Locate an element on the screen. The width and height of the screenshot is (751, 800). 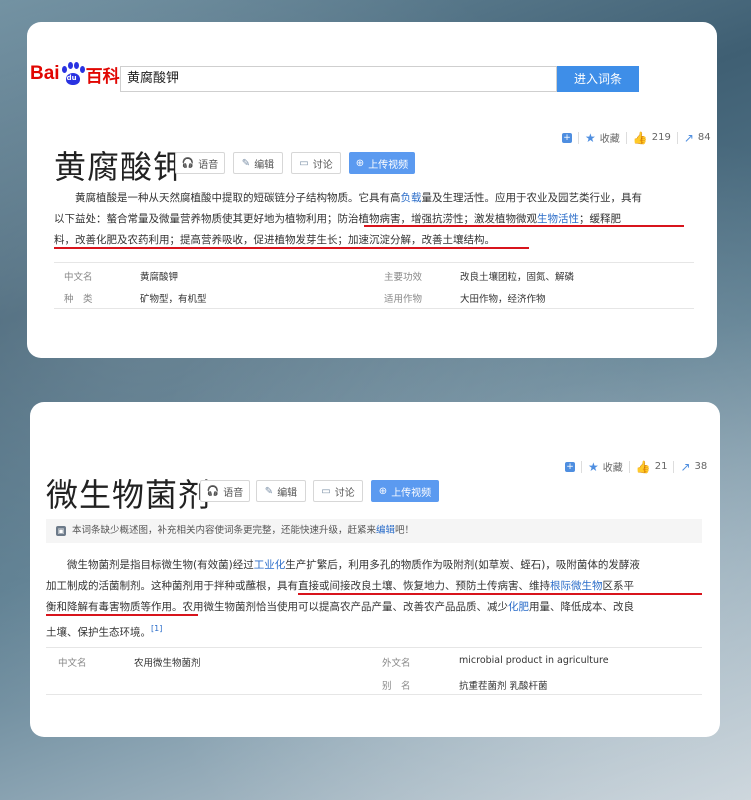
info-value: 农用微生物菌剂 is located at coordinates (167, 663).